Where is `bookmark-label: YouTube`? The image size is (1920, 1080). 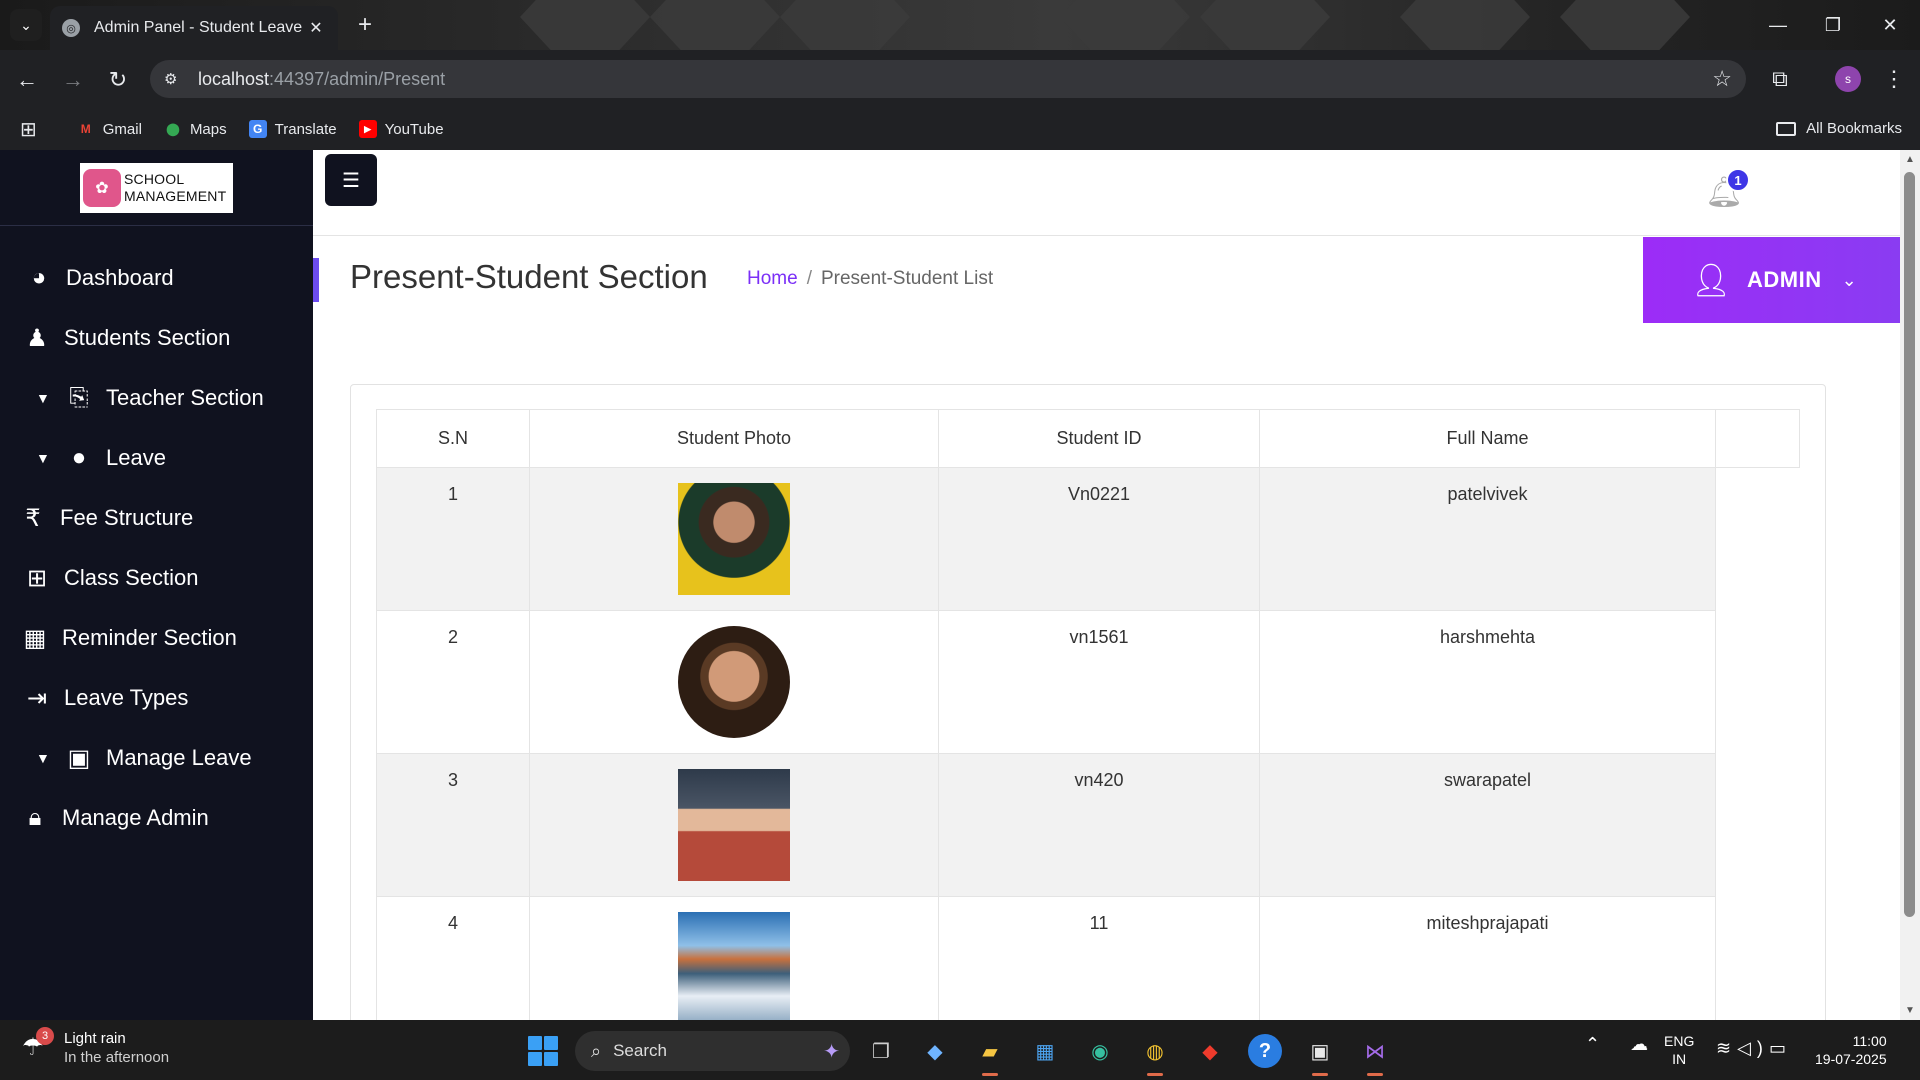
bookmark-label: YouTube is located at coordinates (414, 129).